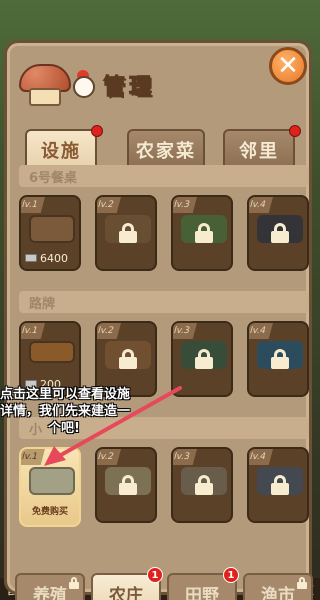 Image resolution: width=320 pixels, height=600 pixels. I want to click on price-value: 6400, so click(54, 258).